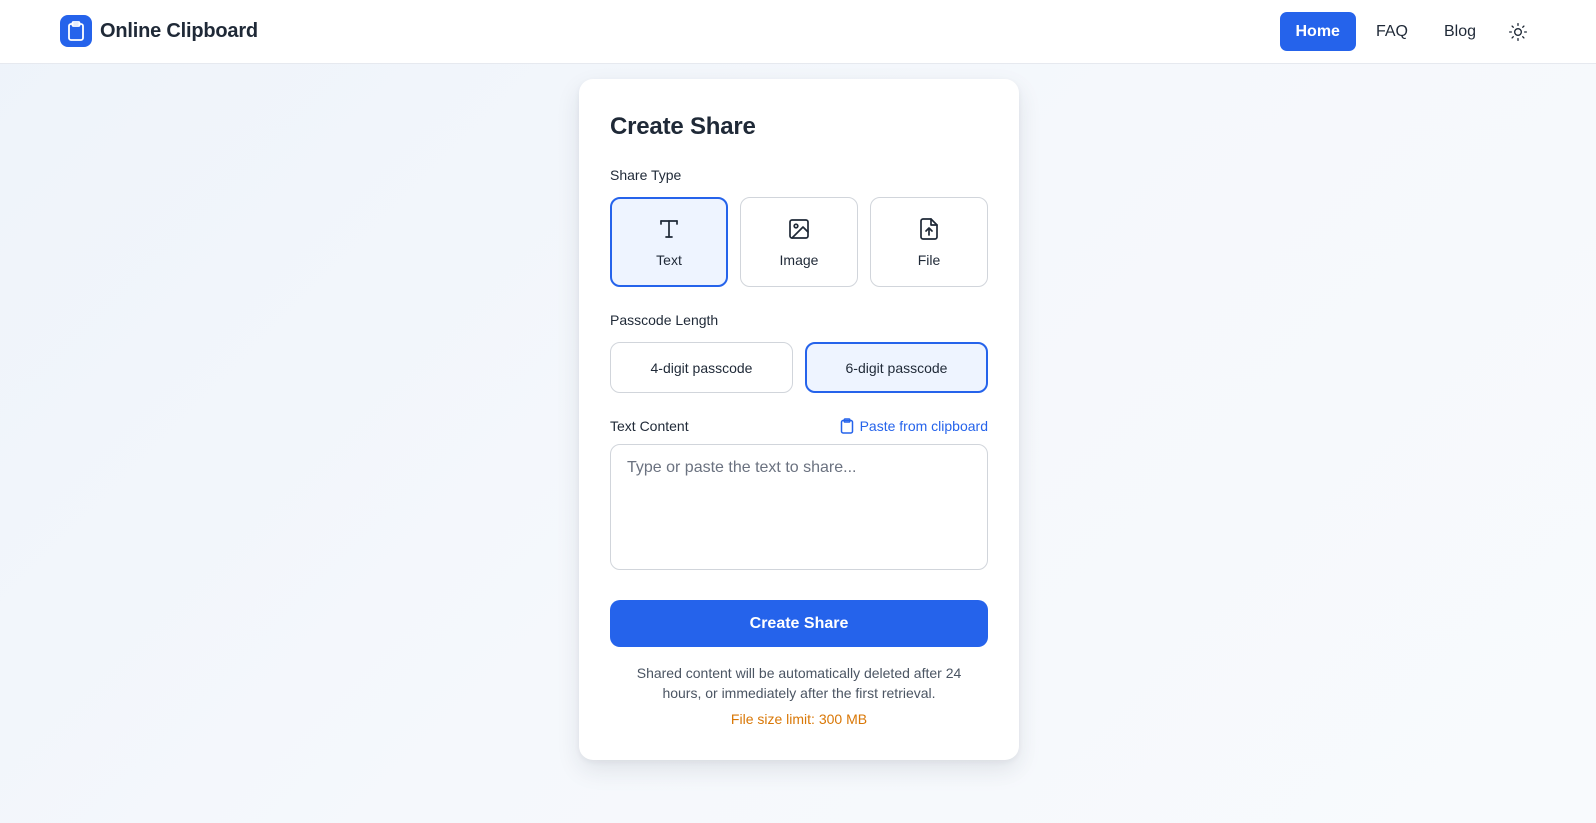 Image resolution: width=1596 pixels, height=823 pixels. I want to click on brand: Online Clipboard, so click(159, 31).